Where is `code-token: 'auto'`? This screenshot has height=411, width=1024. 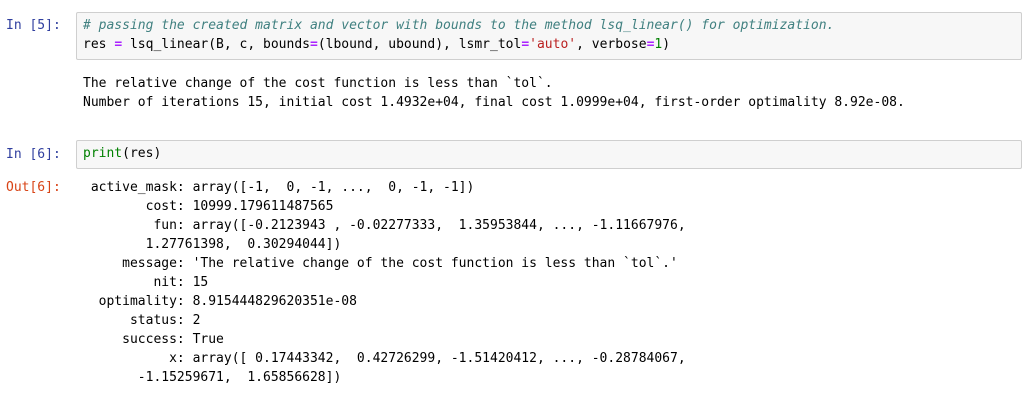 code-token: 'auto' is located at coordinates (553, 44).